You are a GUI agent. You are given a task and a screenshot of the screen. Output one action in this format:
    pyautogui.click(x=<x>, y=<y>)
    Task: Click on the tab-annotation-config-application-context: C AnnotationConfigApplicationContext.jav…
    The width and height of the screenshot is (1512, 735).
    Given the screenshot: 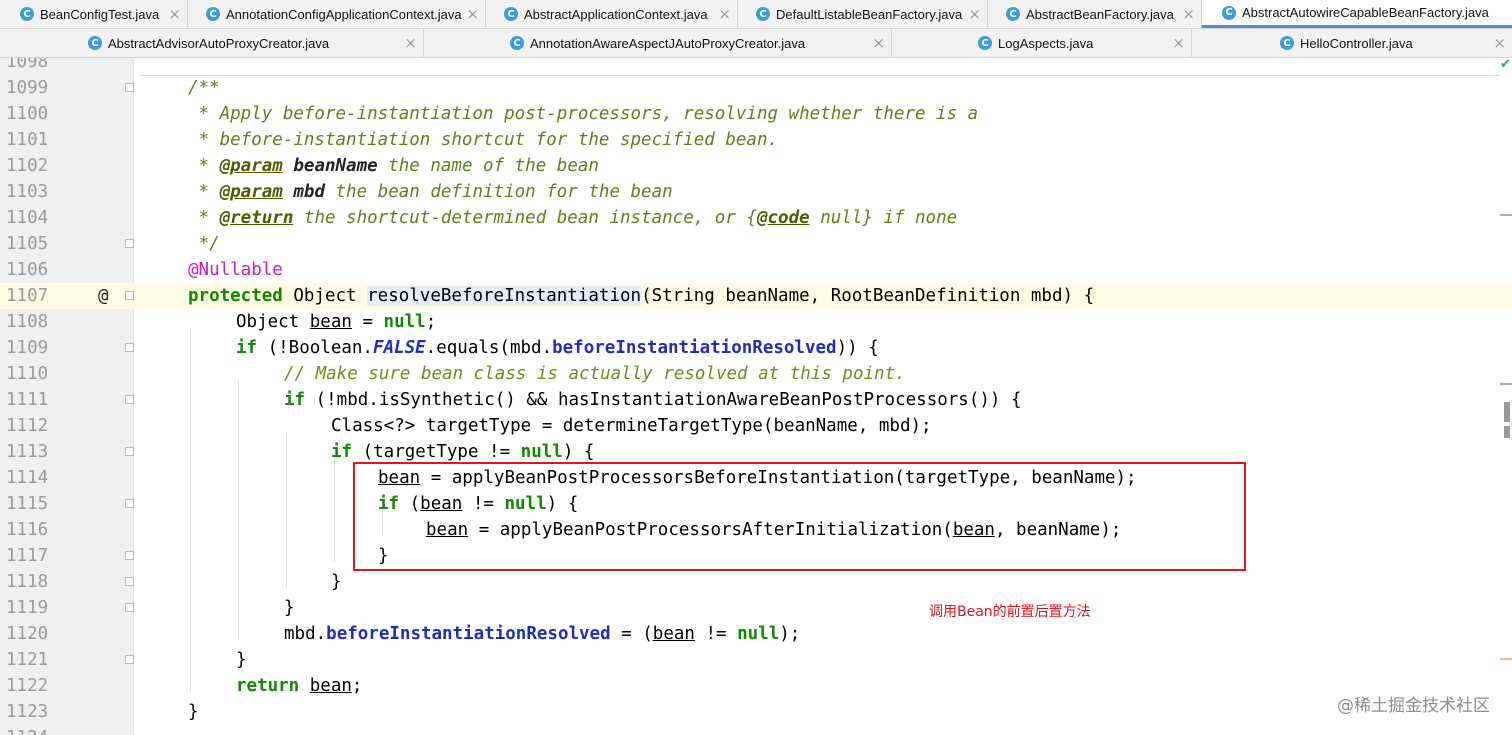 What is the action you would take?
    pyautogui.click(x=337, y=14)
    